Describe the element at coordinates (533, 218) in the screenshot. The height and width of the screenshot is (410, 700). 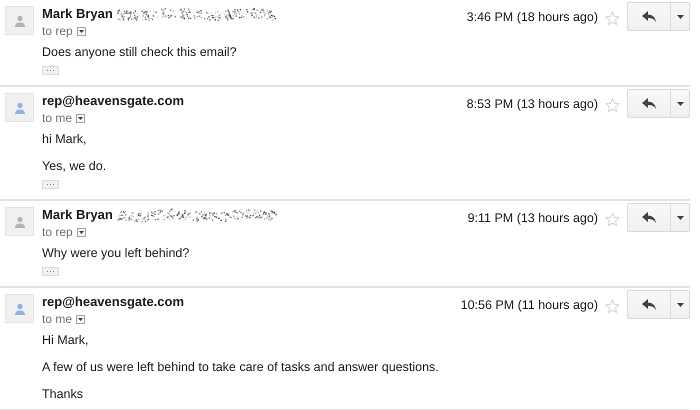
I see `timestamp: 9:11 PM (13 hours ago)` at that location.